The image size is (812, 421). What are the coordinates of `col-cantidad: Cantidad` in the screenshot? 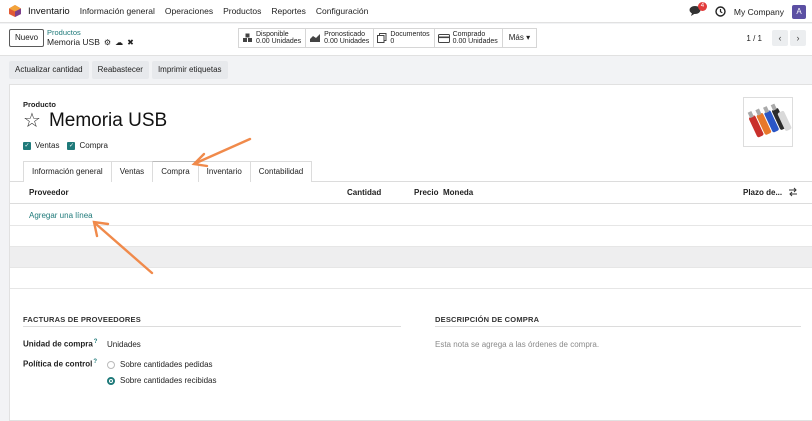 It's located at (364, 192).